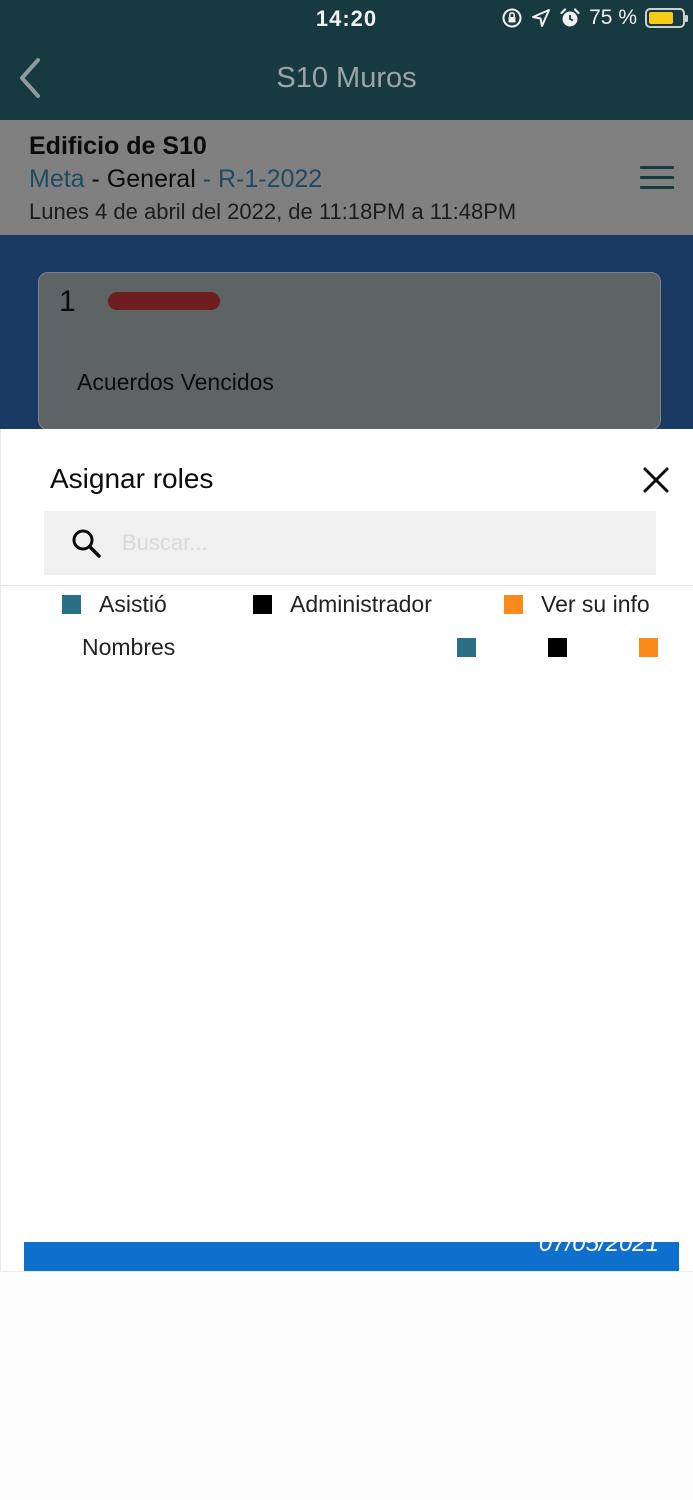  I want to click on page-title: S10 Muros, so click(346, 78).